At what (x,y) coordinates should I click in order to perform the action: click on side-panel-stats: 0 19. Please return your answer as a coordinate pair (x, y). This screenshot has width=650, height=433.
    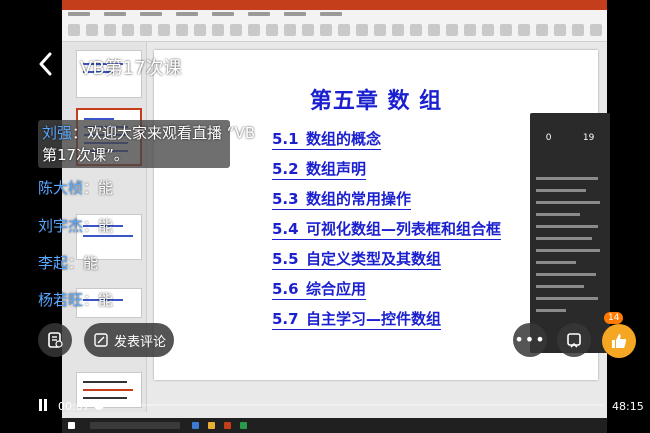
    Looking at the image, I should click on (570, 141).